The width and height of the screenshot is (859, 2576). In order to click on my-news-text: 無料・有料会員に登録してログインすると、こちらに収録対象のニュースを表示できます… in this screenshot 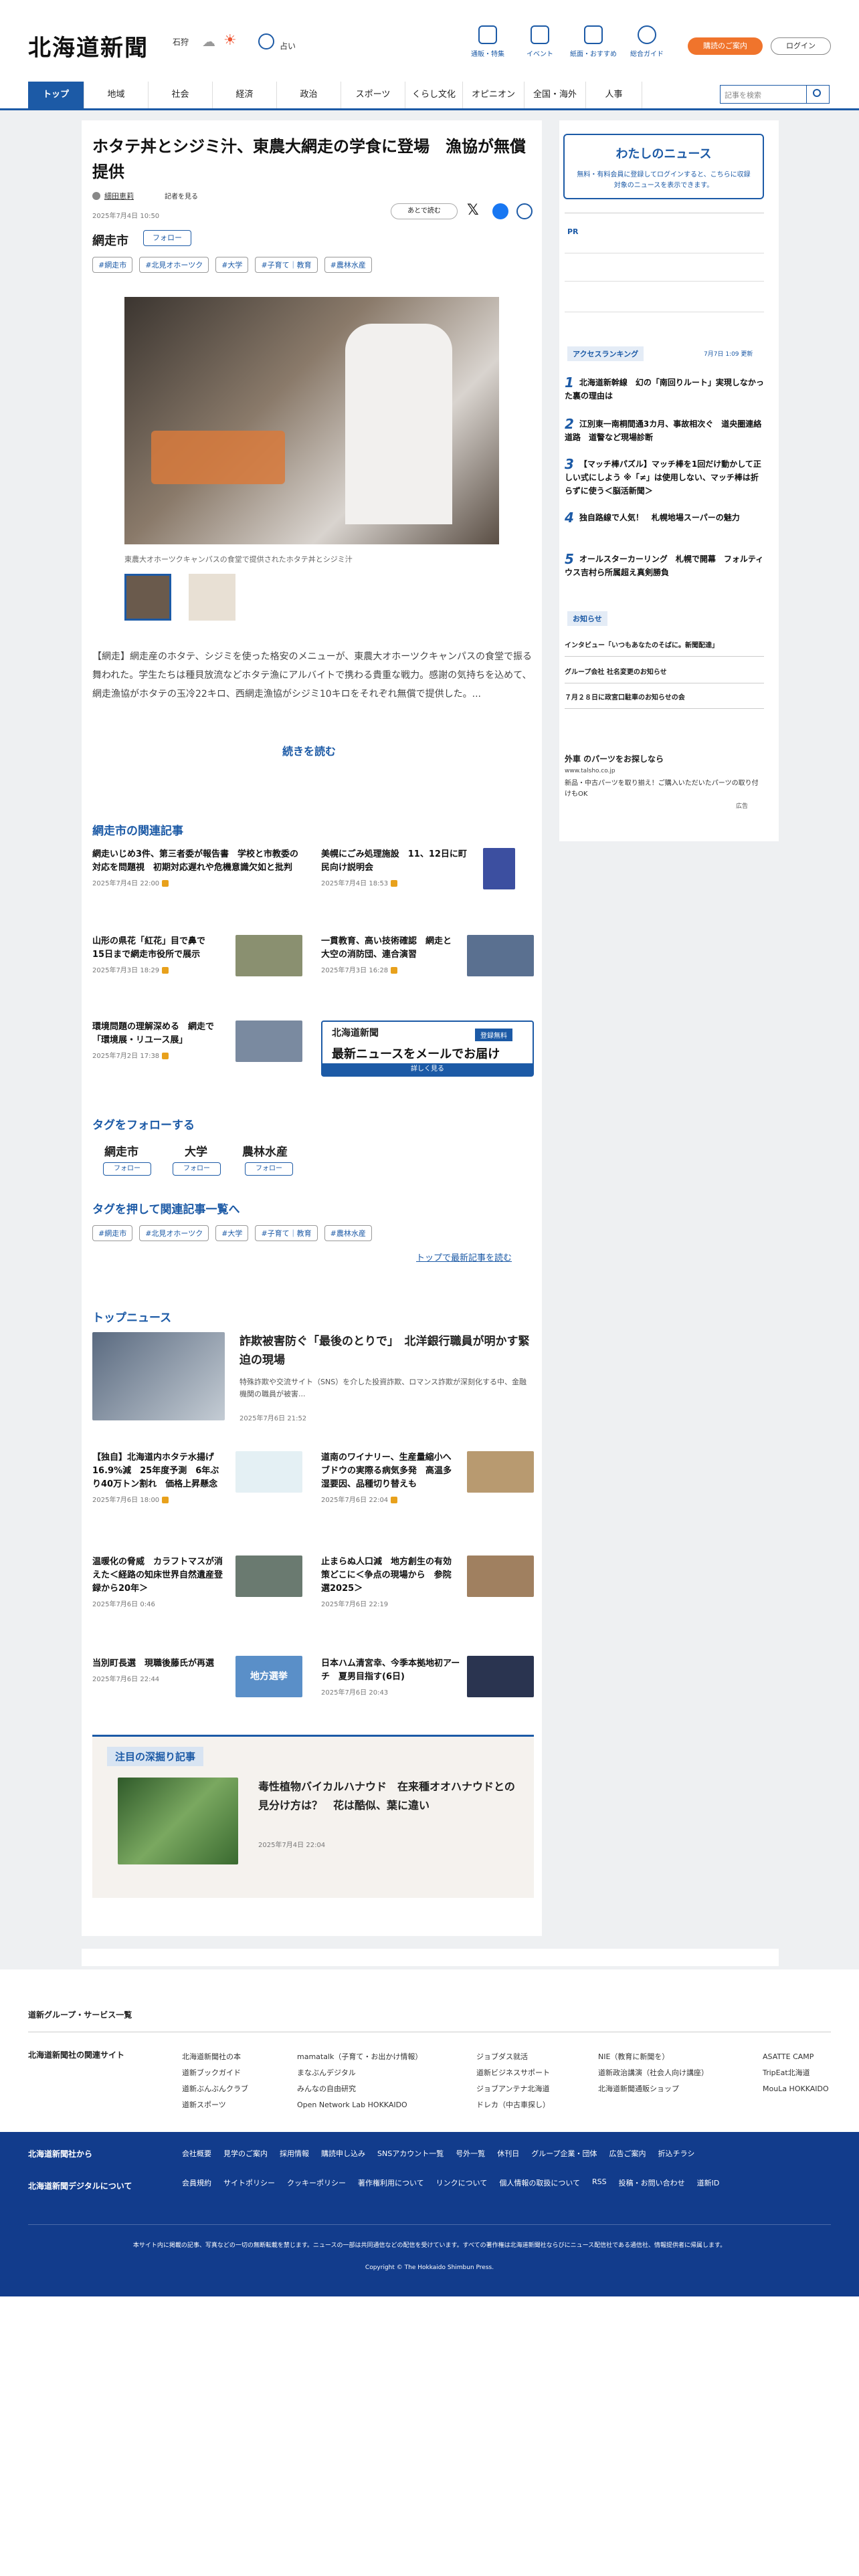, I will do `click(663, 180)`.